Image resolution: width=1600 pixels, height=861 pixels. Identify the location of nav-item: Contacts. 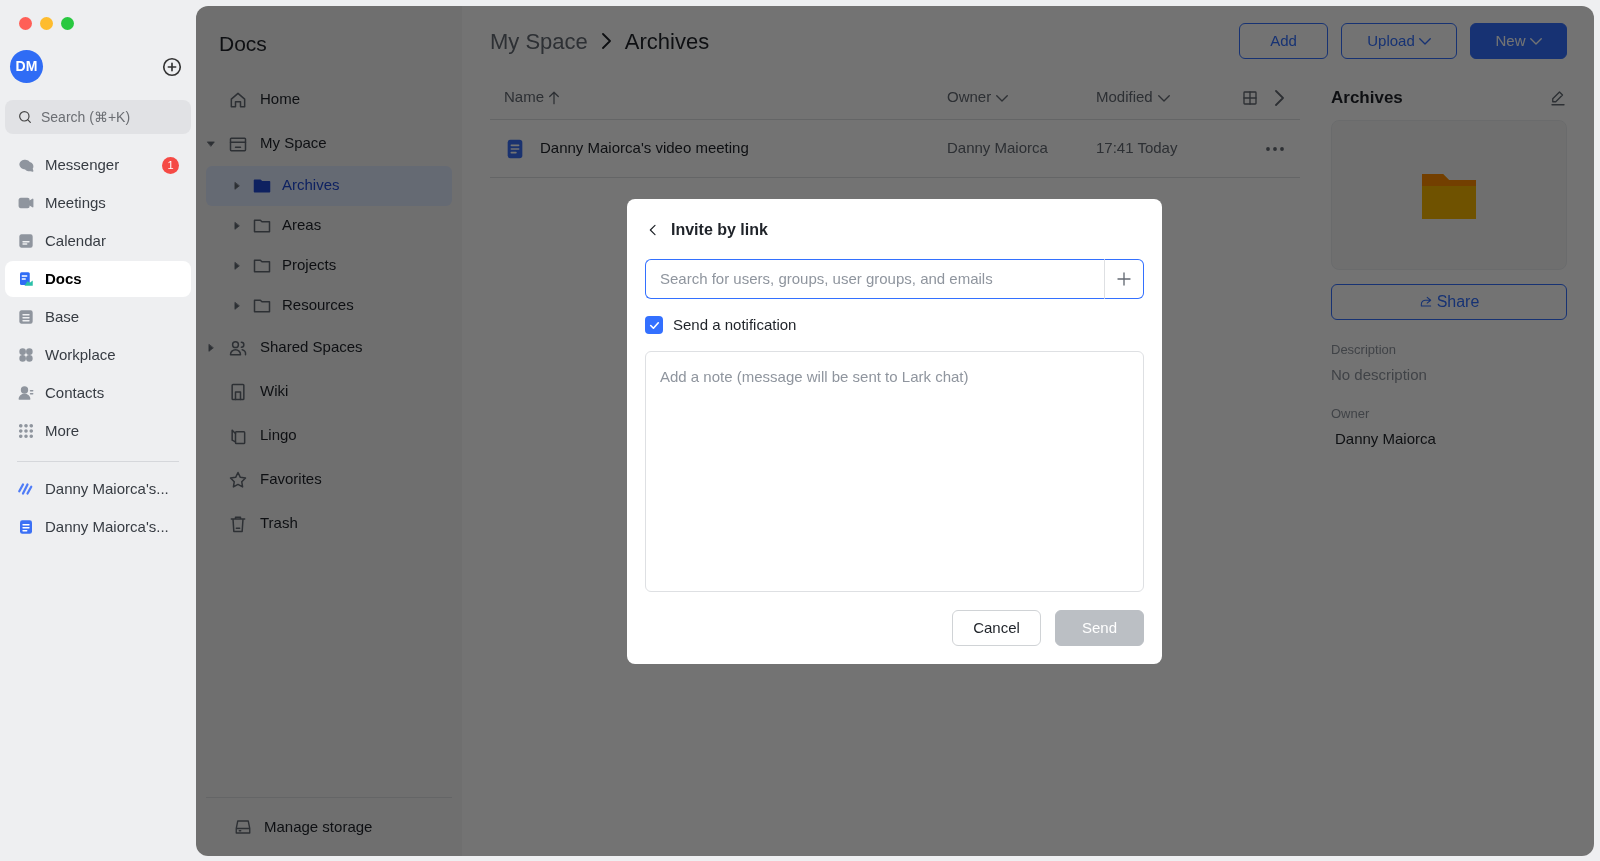
(98, 393).